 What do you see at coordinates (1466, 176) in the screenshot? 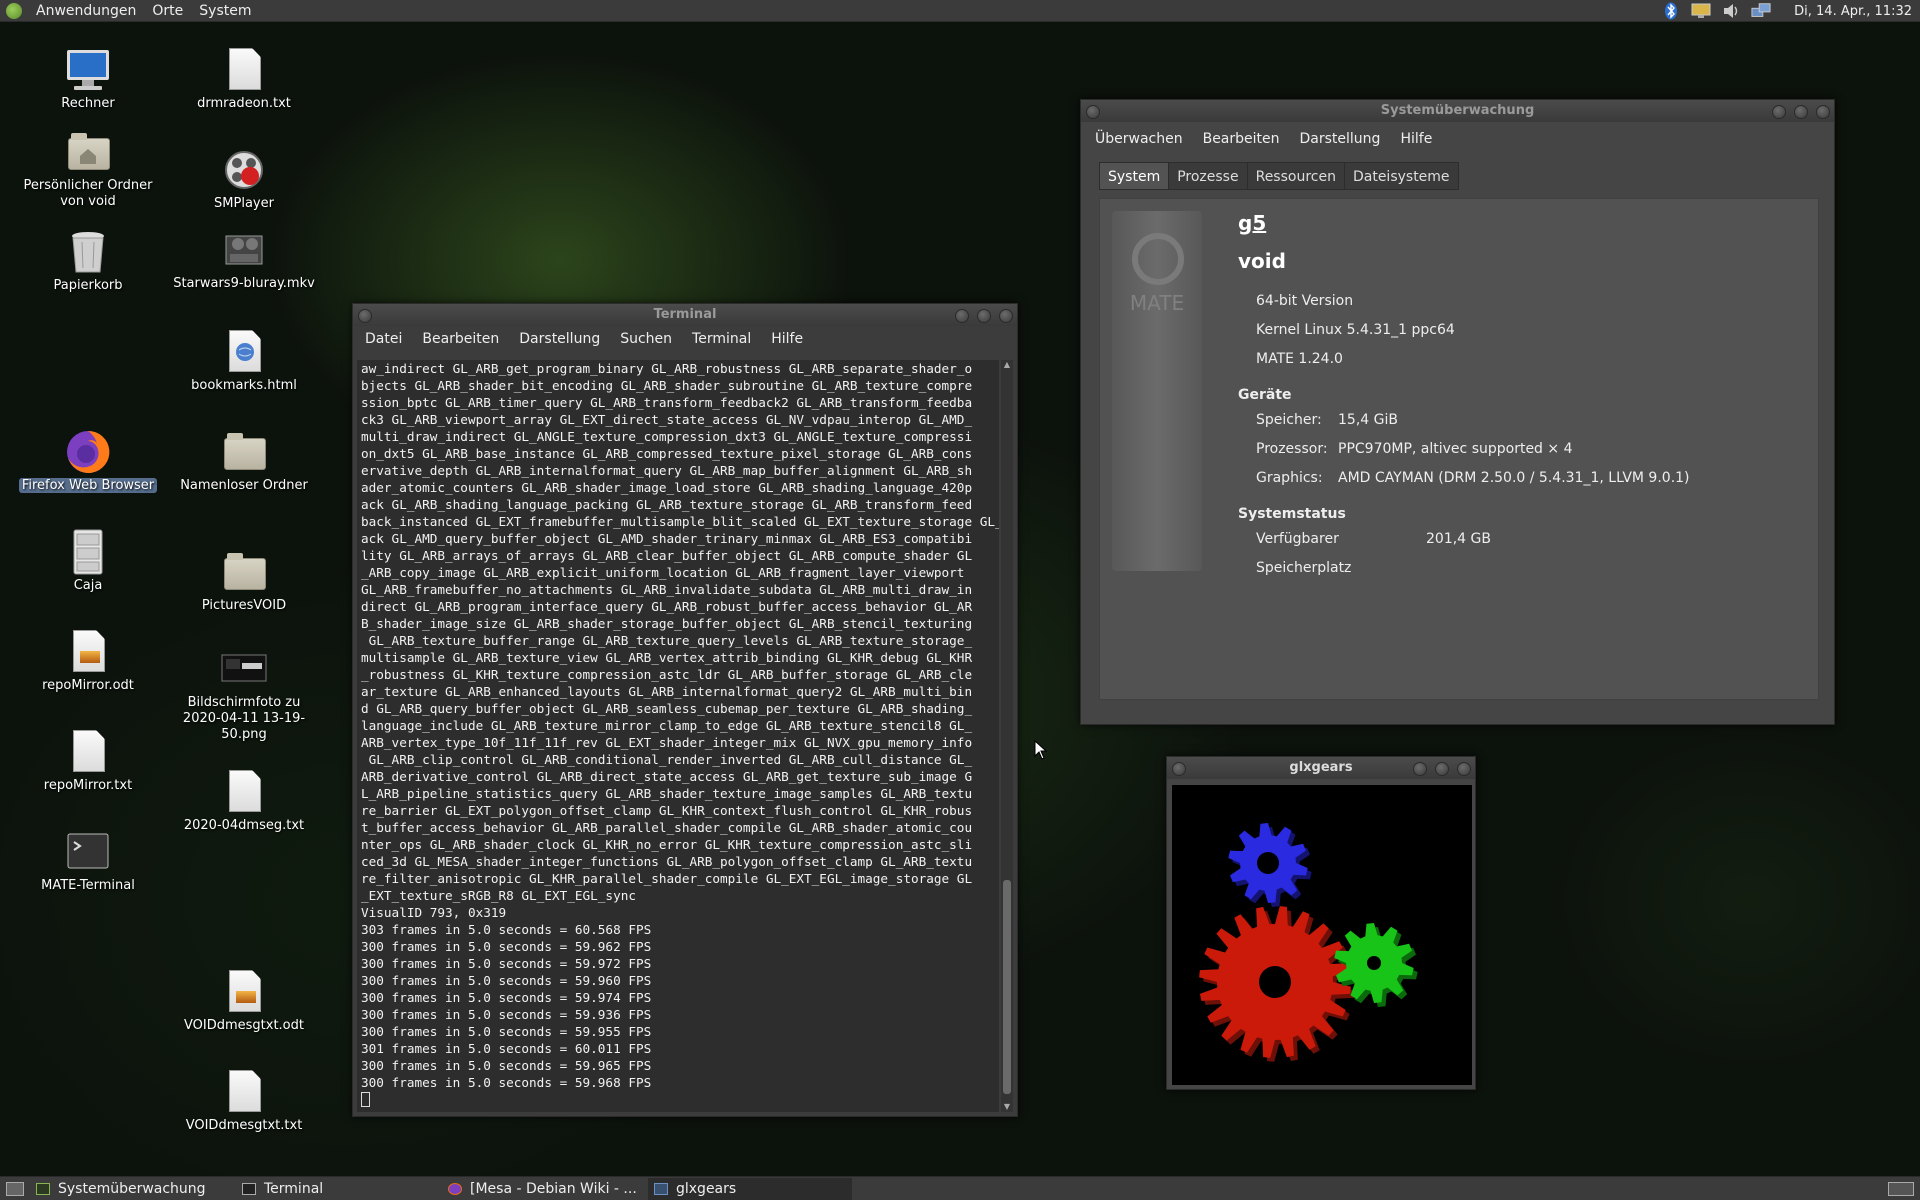
I see `system-monitor-tabs: System Prozesse Ressourcen Dateisysteme` at bounding box center [1466, 176].